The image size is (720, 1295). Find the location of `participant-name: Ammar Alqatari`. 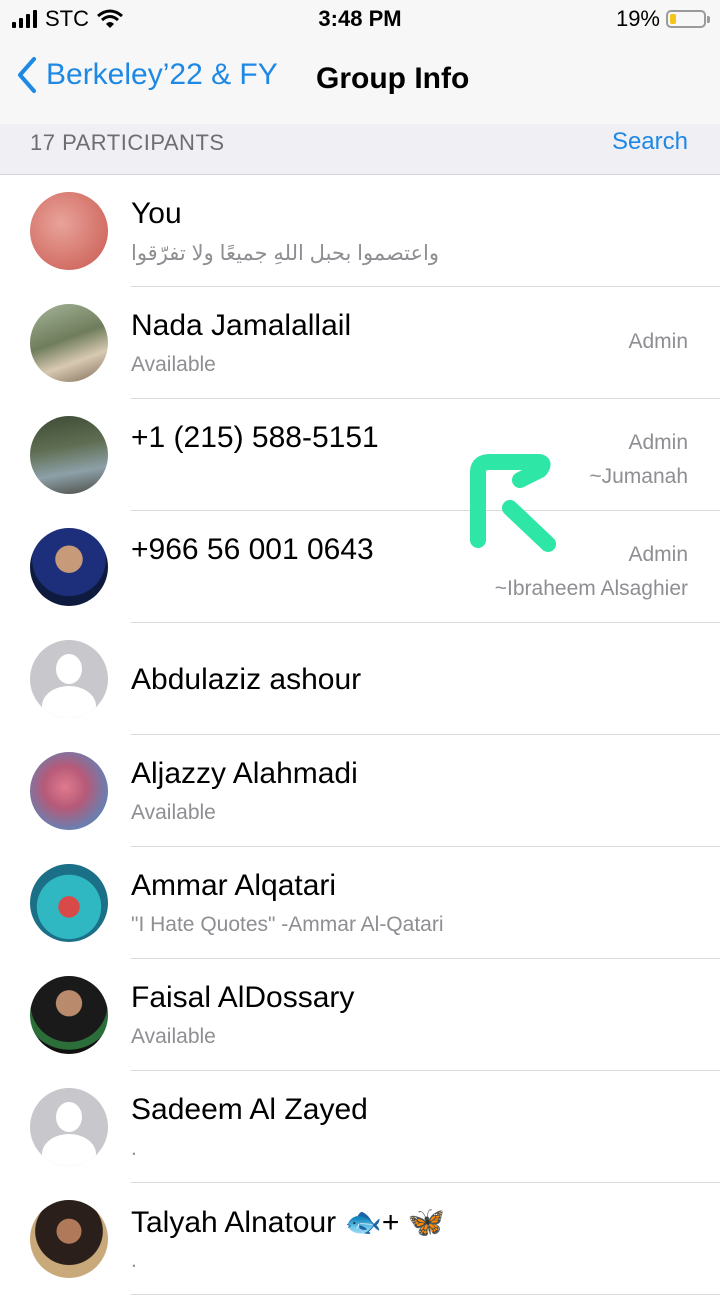

participant-name: Ammar Alqatari is located at coordinates (234, 885).